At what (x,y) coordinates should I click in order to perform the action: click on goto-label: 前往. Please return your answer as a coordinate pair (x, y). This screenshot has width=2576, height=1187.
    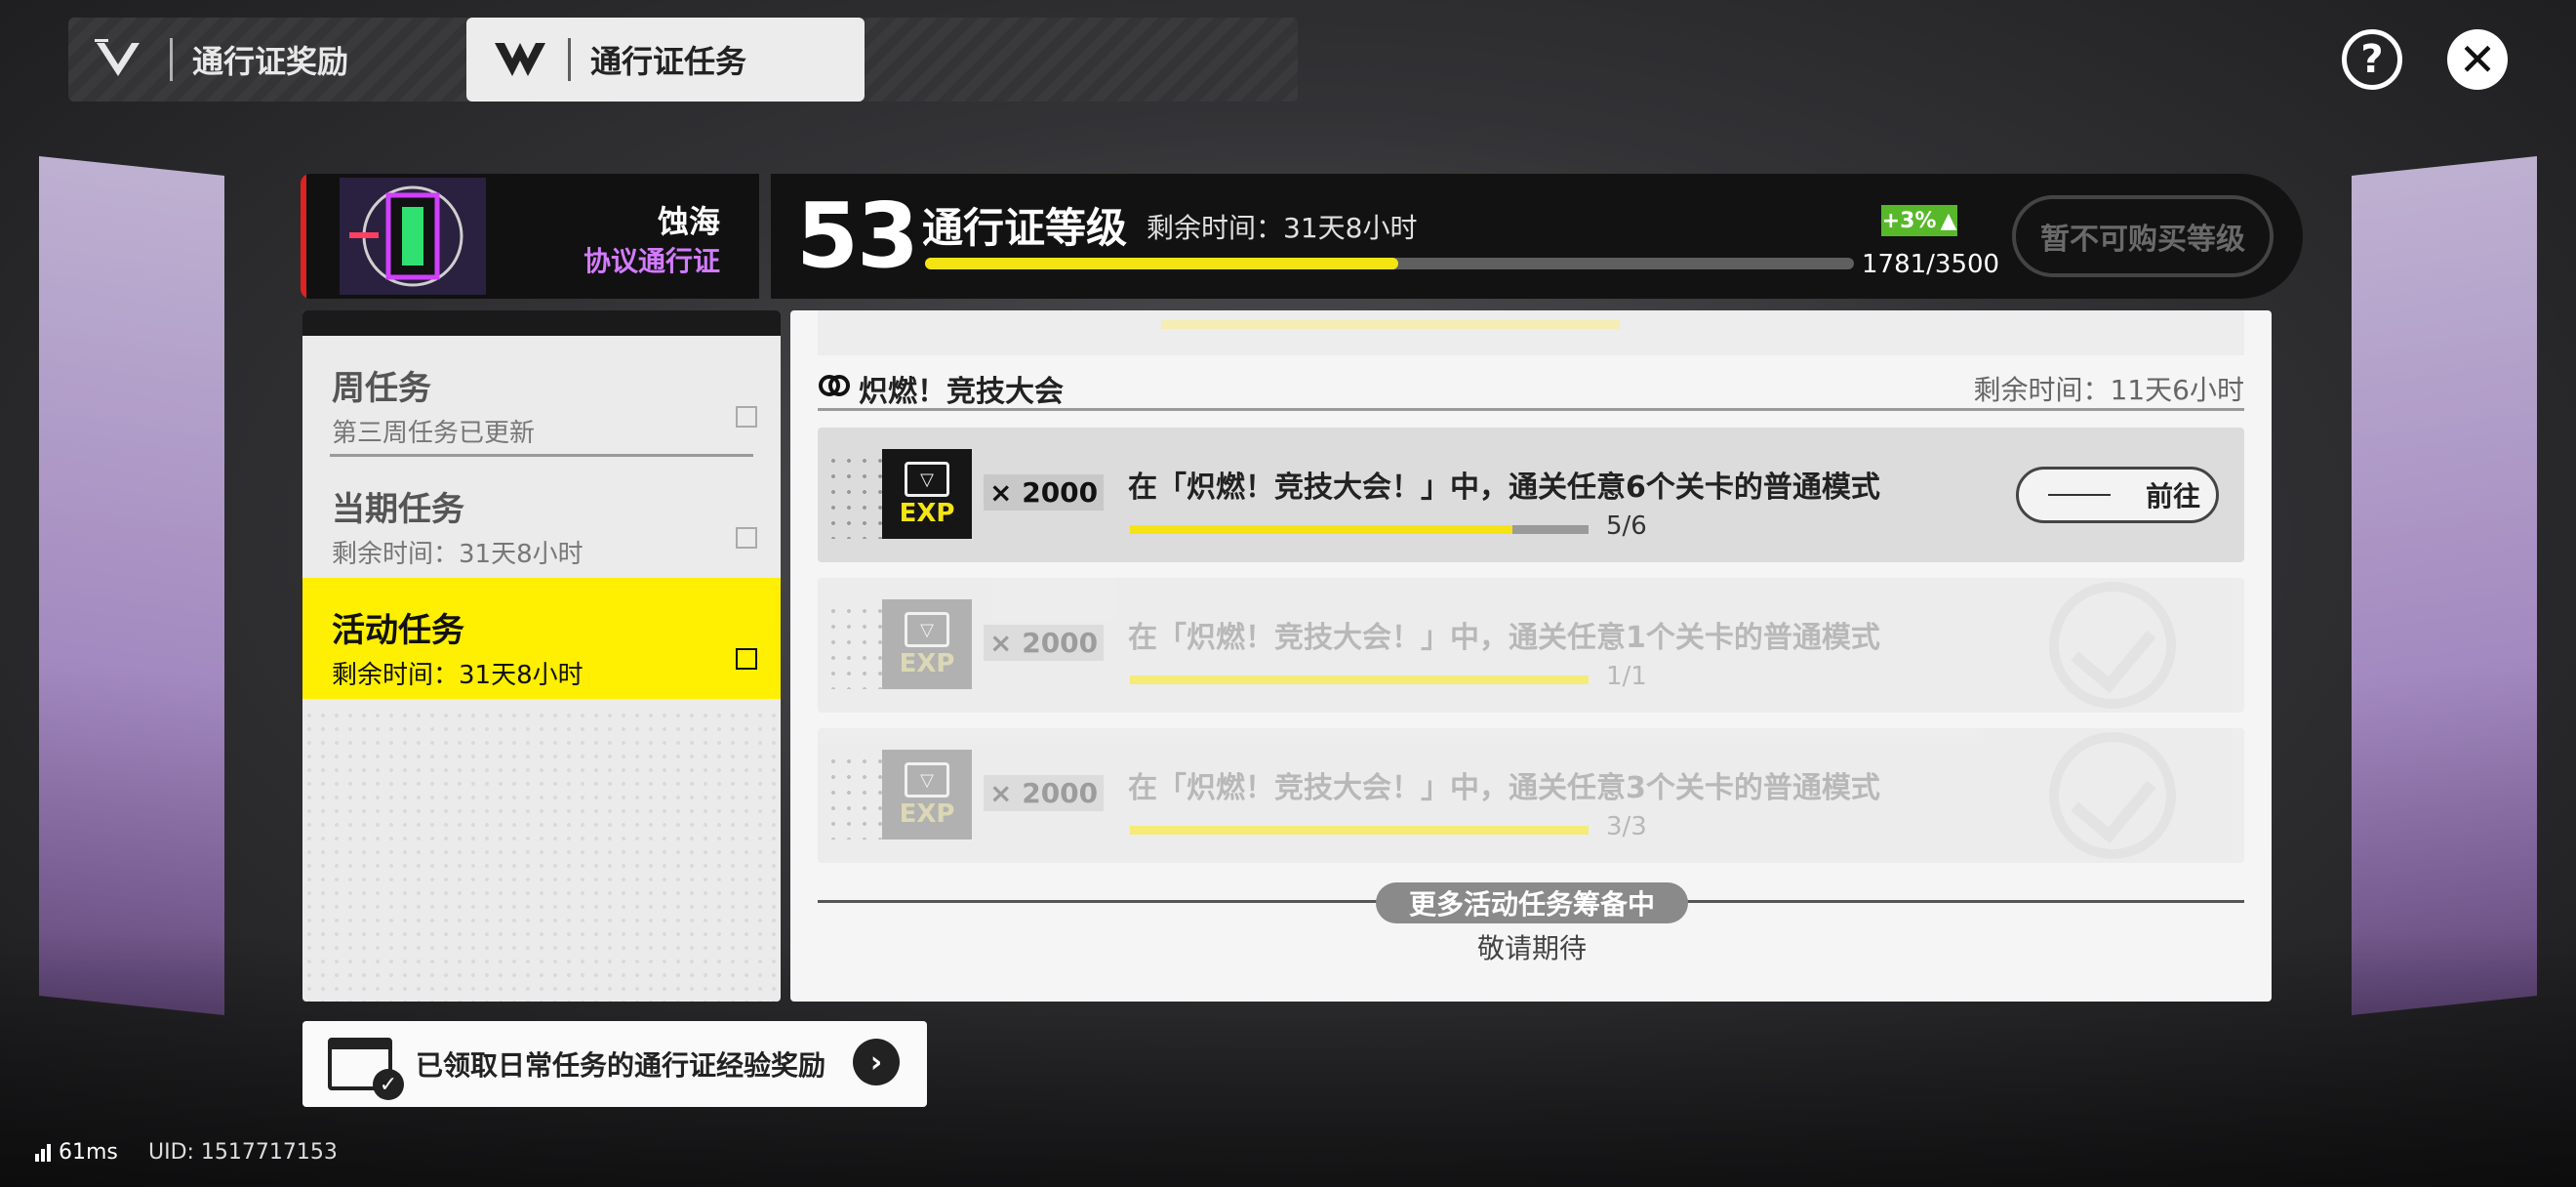
    Looking at the image, I should click on (2173, 496).